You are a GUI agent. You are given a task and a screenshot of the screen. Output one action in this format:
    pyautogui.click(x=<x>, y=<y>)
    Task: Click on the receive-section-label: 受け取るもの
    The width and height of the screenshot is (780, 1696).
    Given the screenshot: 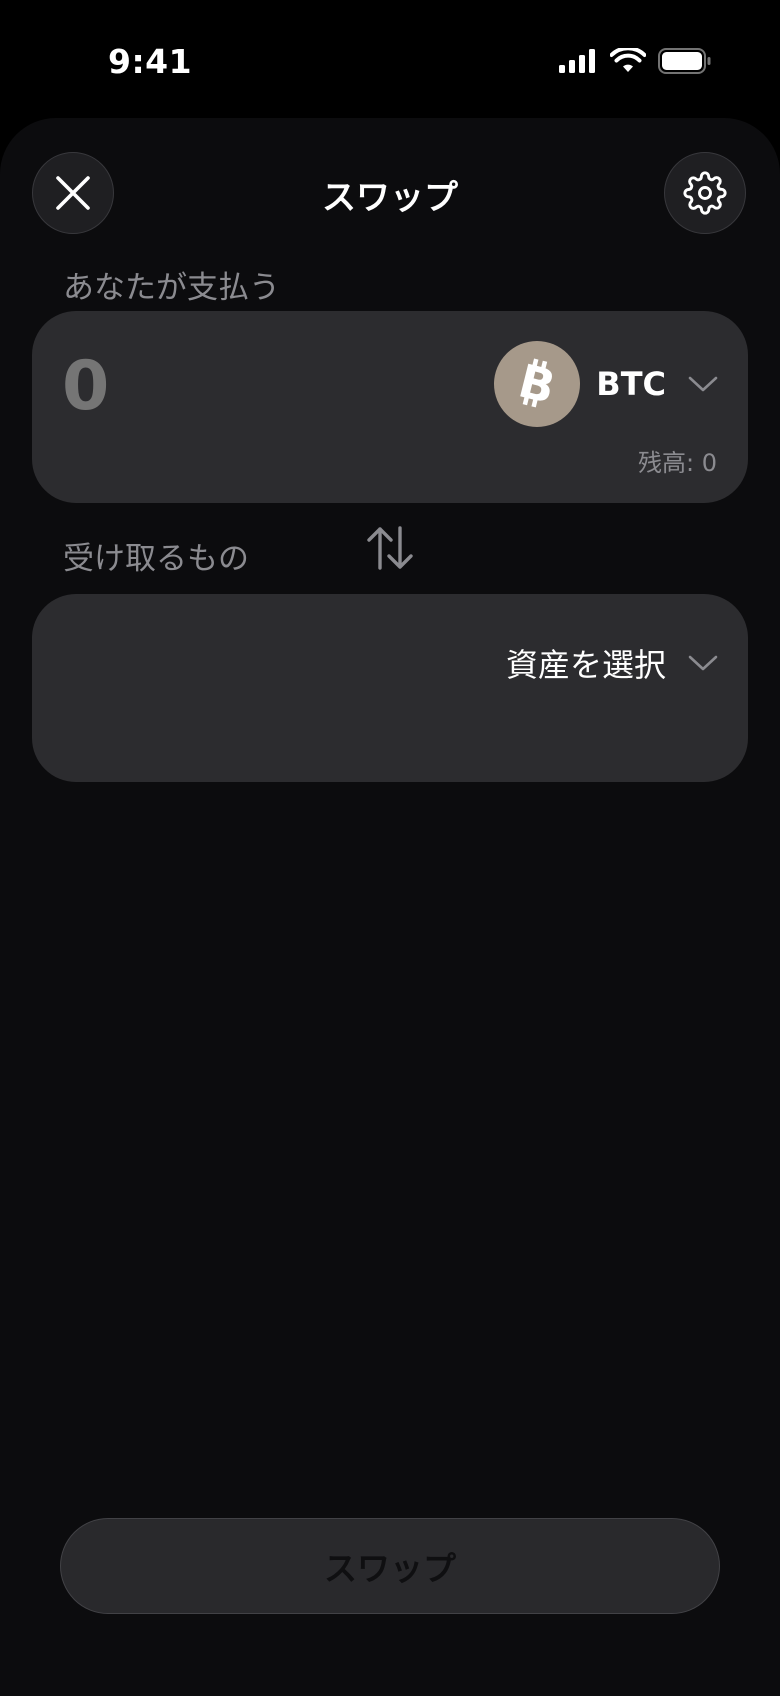 What is the action you would take?
    pyautogui.click(x=156, y=559)
    